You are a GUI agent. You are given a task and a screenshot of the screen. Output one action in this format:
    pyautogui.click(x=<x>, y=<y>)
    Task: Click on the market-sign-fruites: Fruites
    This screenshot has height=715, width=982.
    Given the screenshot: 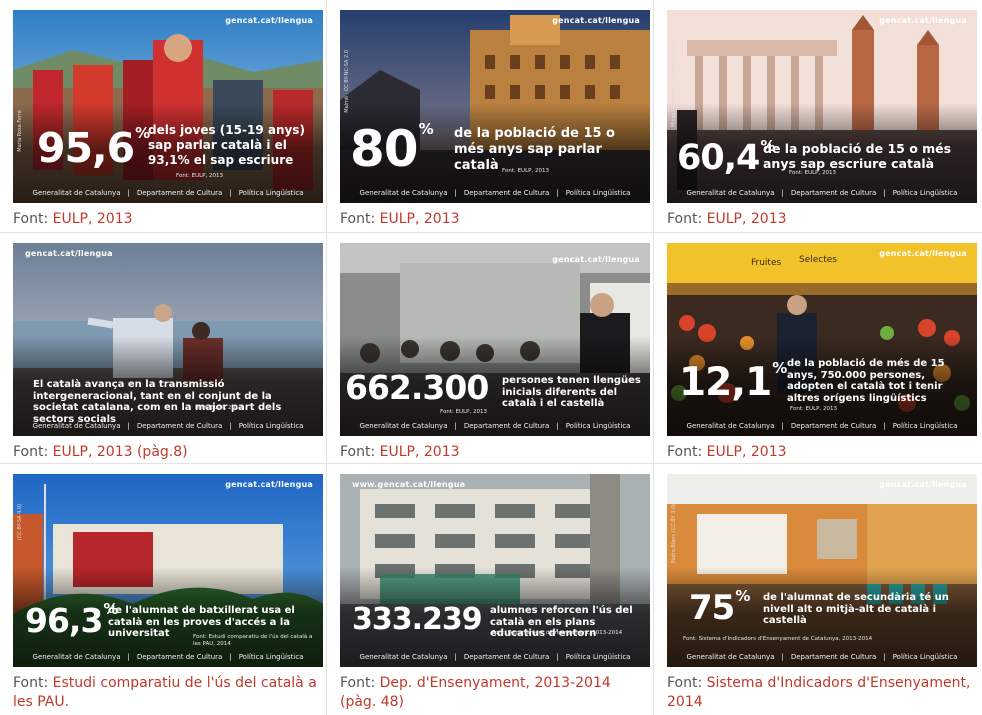 What is the action you would take?
    pyautogui.click(x=766, y=263)
    